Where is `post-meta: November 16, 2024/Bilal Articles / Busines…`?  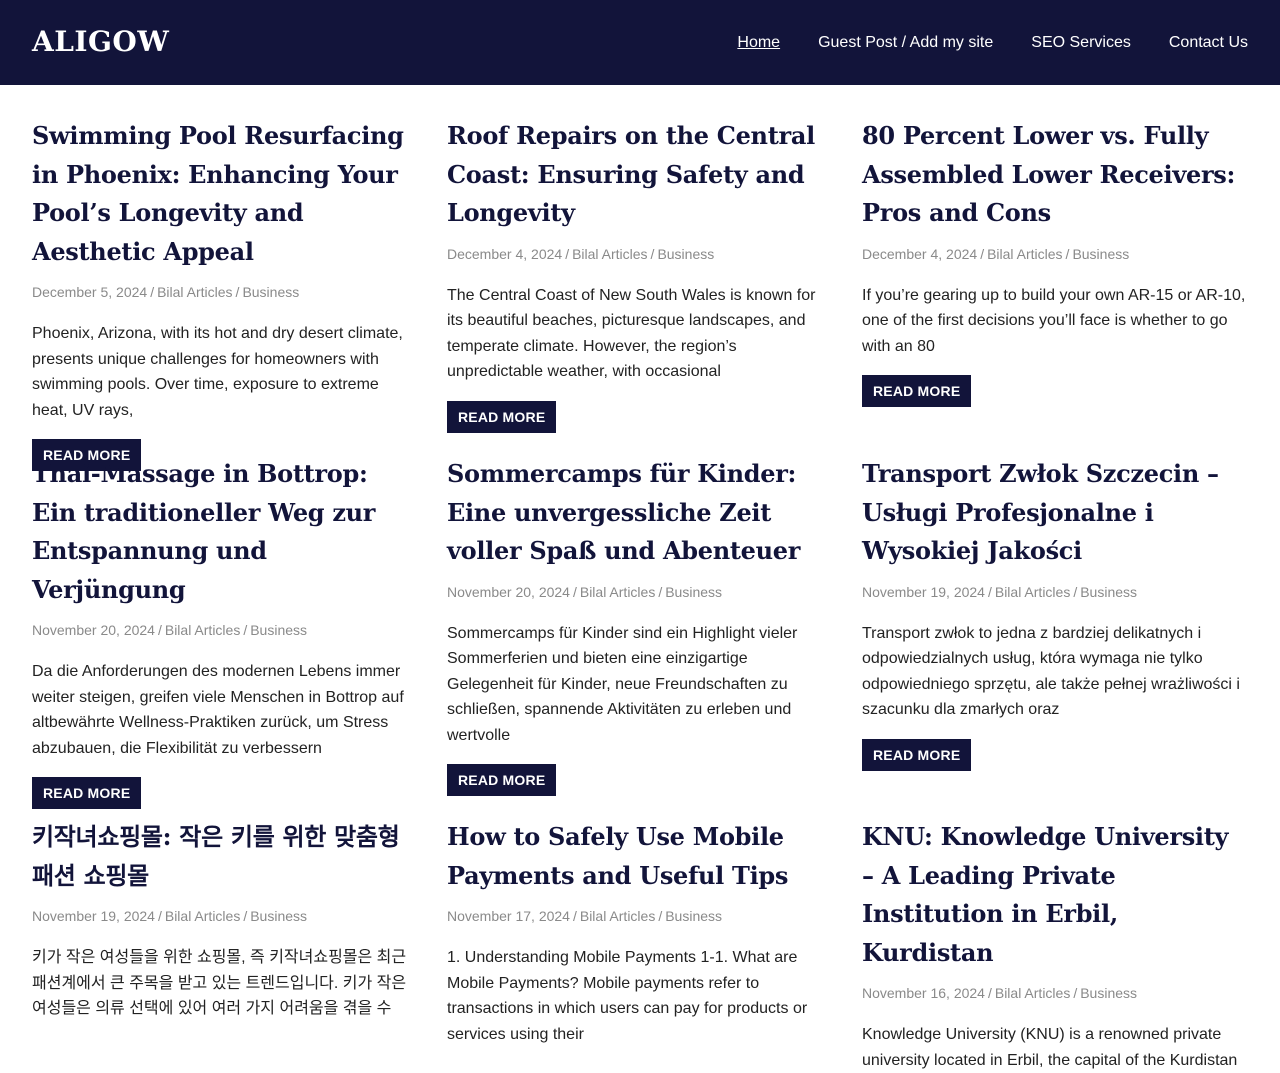
post-meta: November 16, 2024/Bilal Articles / Busines… is located at coordinates (1000, 993).